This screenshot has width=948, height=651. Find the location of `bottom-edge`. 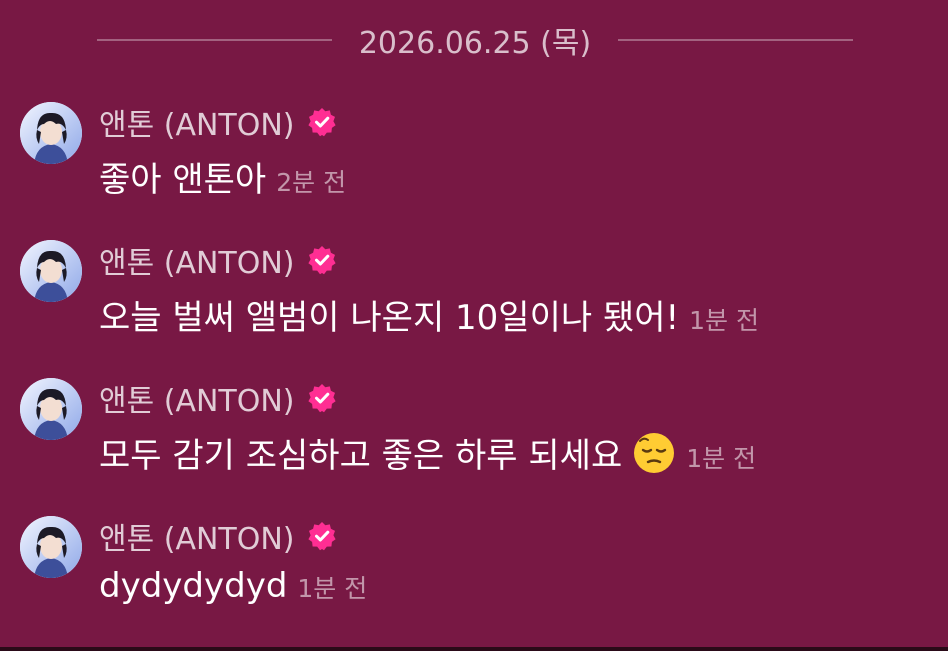

bottom-edge is located at coordinates (474, 649).